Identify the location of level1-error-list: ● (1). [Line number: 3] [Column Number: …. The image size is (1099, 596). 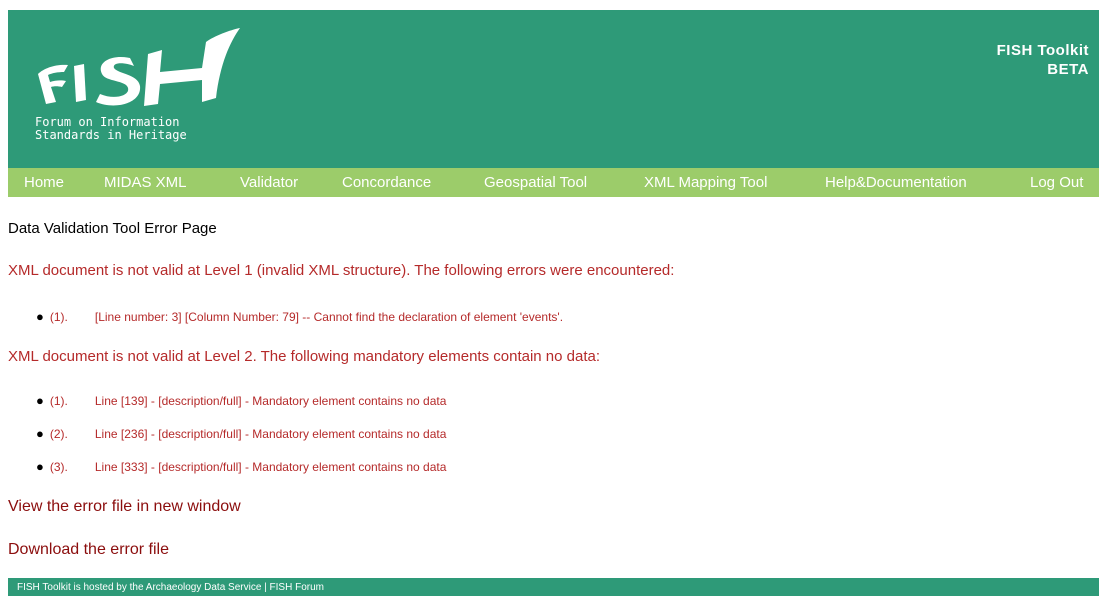
(299, 316).